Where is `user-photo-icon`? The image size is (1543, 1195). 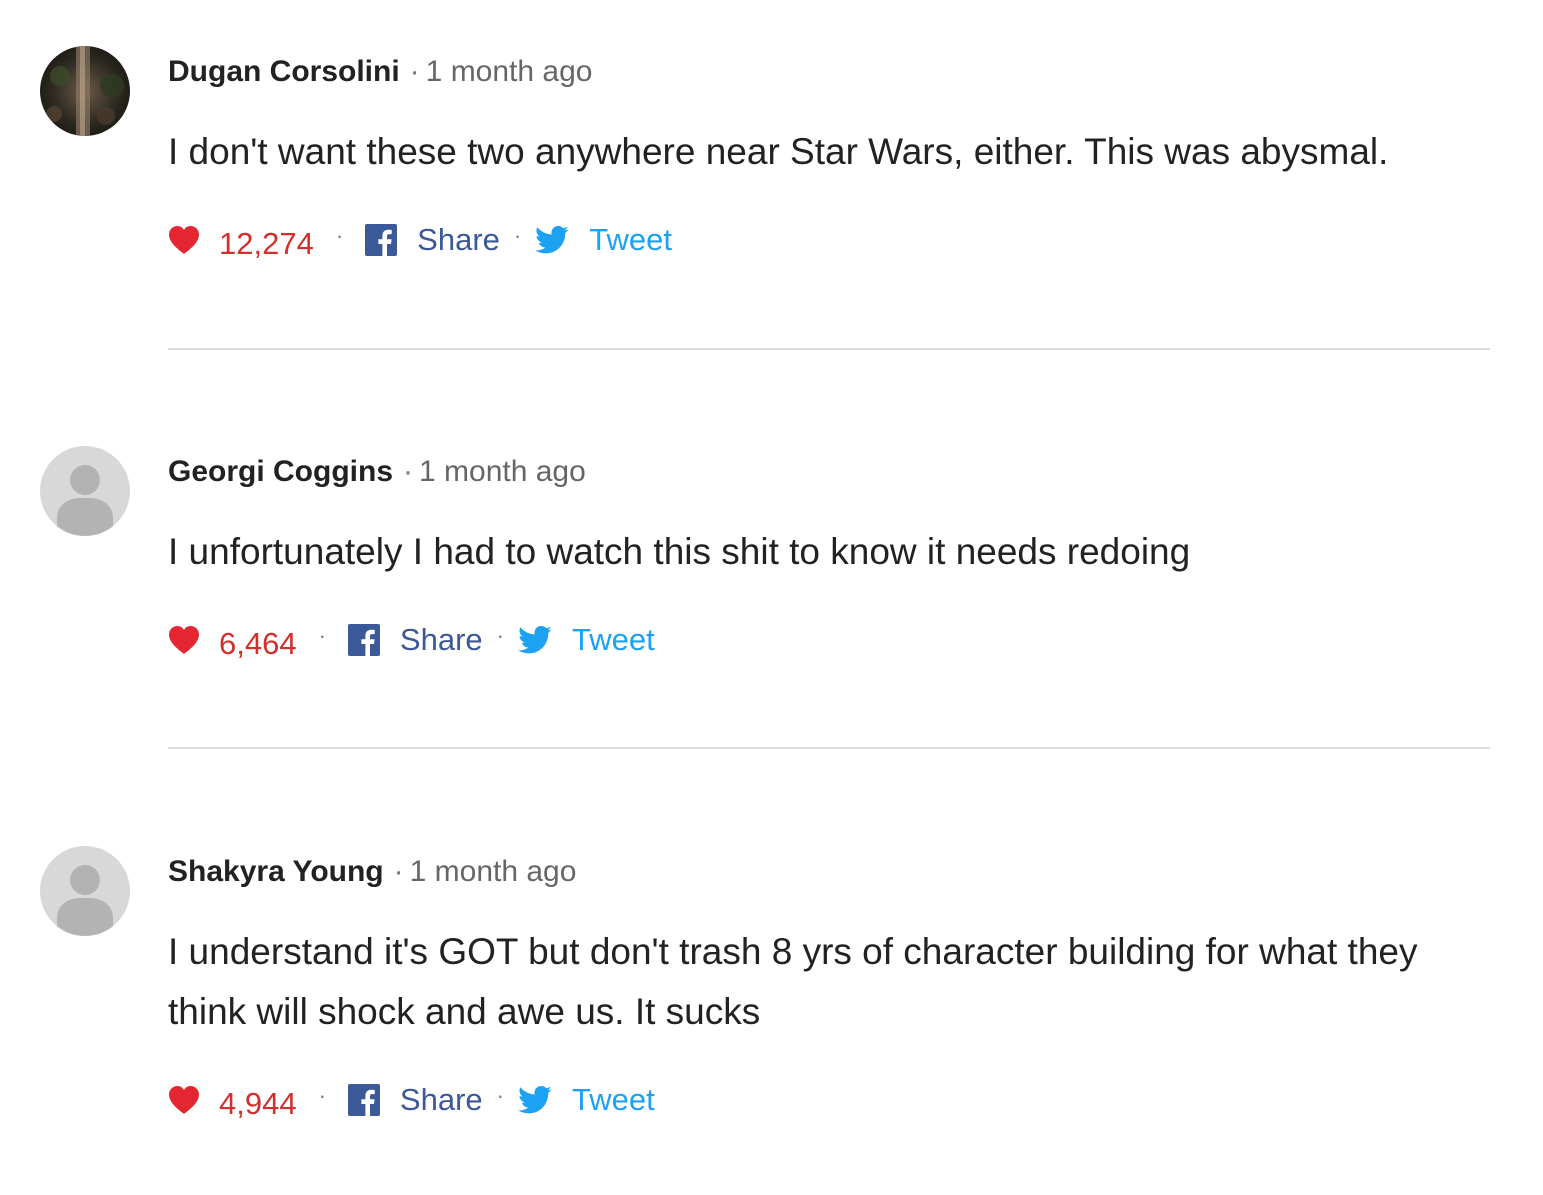
user-photo-icon is located at coordinates (85, 91).